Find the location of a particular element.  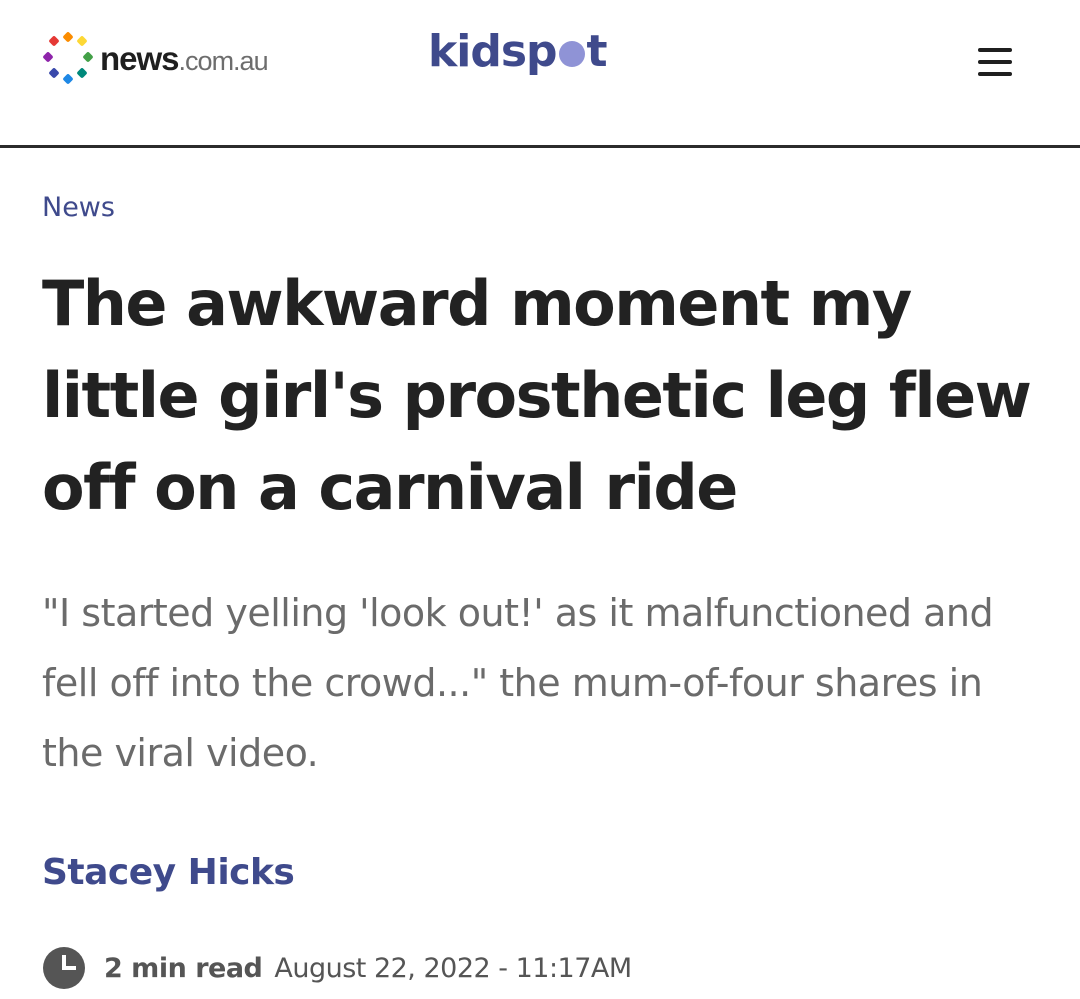

site-header: news .com.au kidsp t is located at coordinates (540, 74).